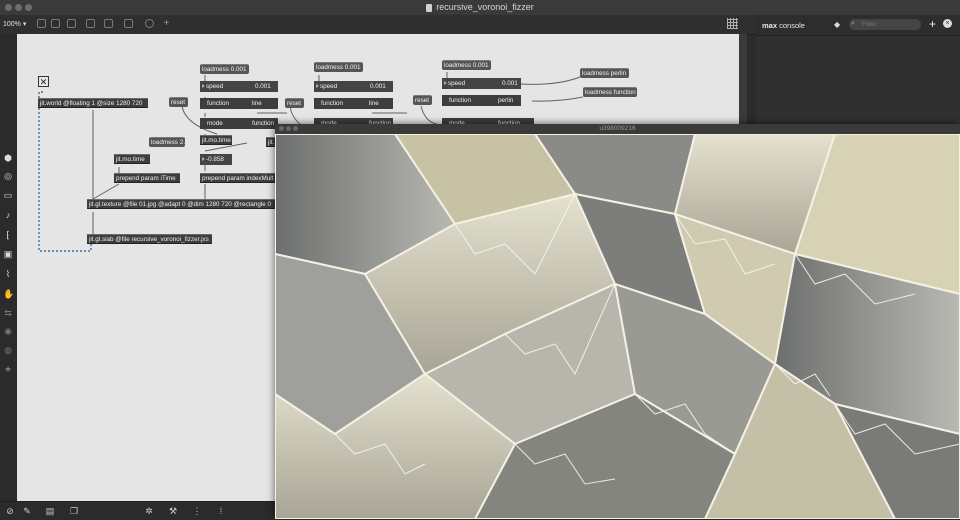 The width and height of the screenshot is (960, 520). Describe the element at coordinates (947, 23) in the screenshot. I see `clear-console-icon: ×` at that location.